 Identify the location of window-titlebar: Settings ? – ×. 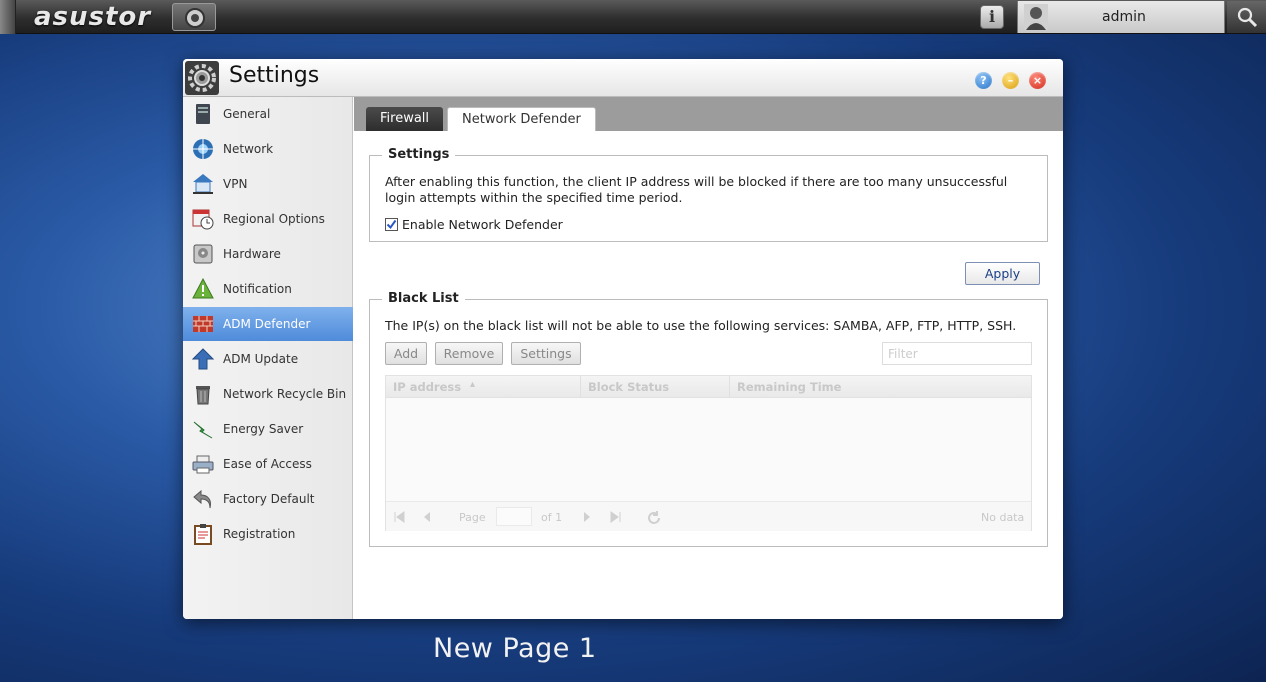
(623, 78).